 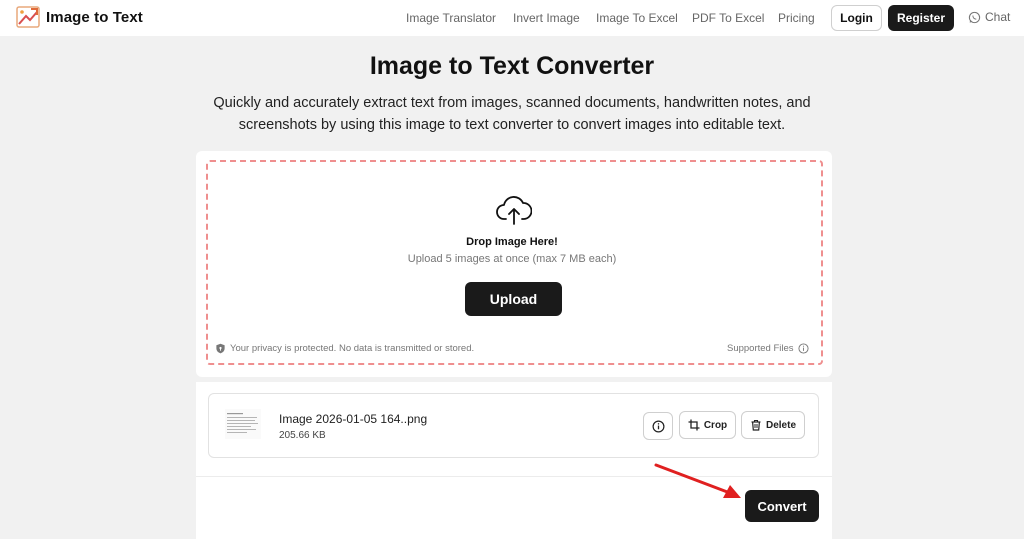 I want to click on chat-label: Chat, so click(x=998, y=17).